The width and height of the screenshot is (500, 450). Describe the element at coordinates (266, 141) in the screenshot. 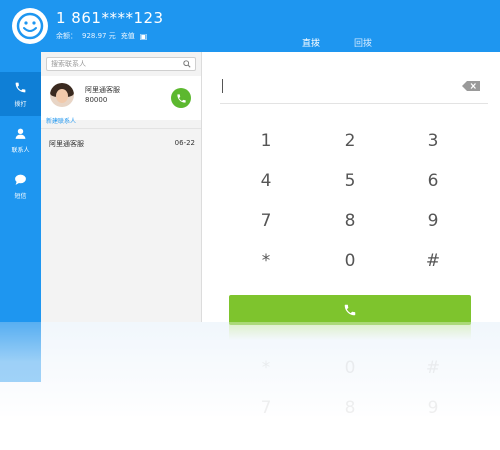

I see `key-1: 1` at that location.